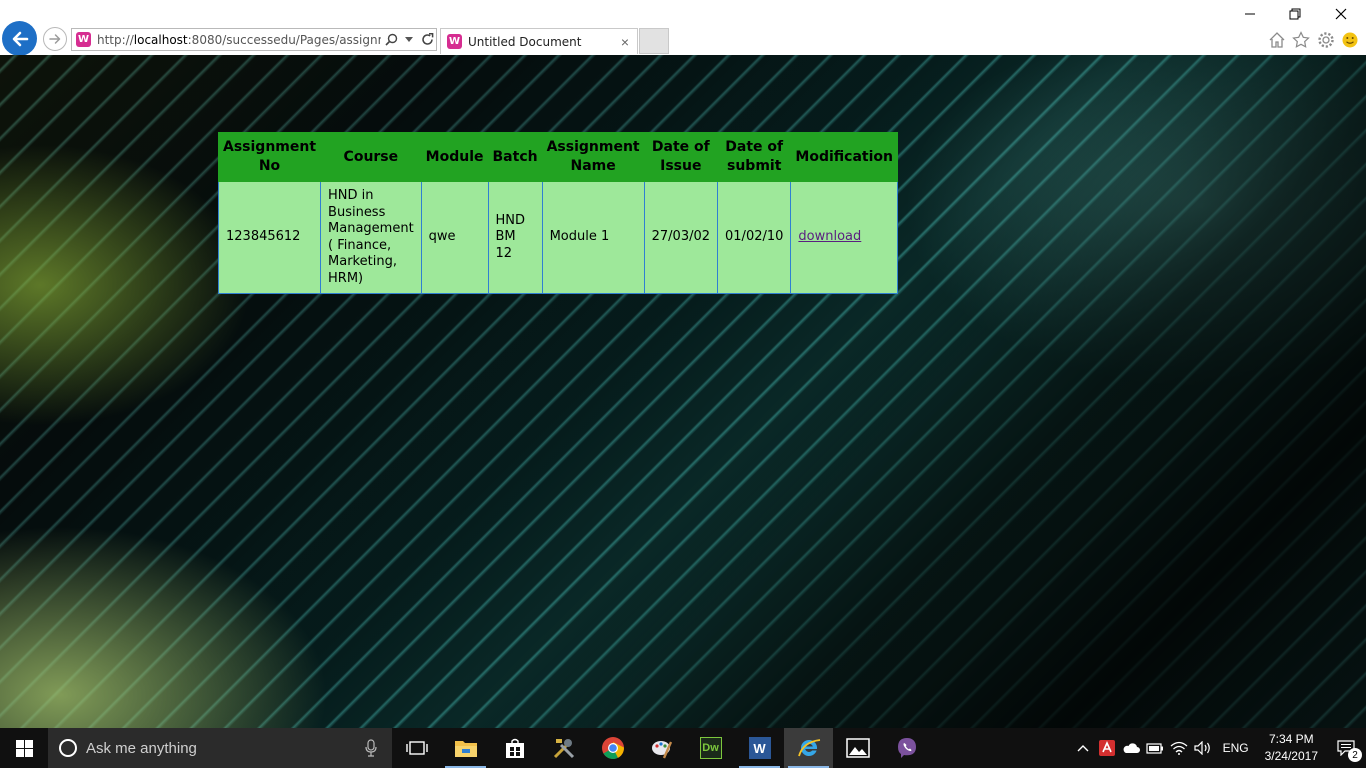 The image size is (1366, 768). I want to click on cell-assignment-name: Module 1, so click(593, 237).